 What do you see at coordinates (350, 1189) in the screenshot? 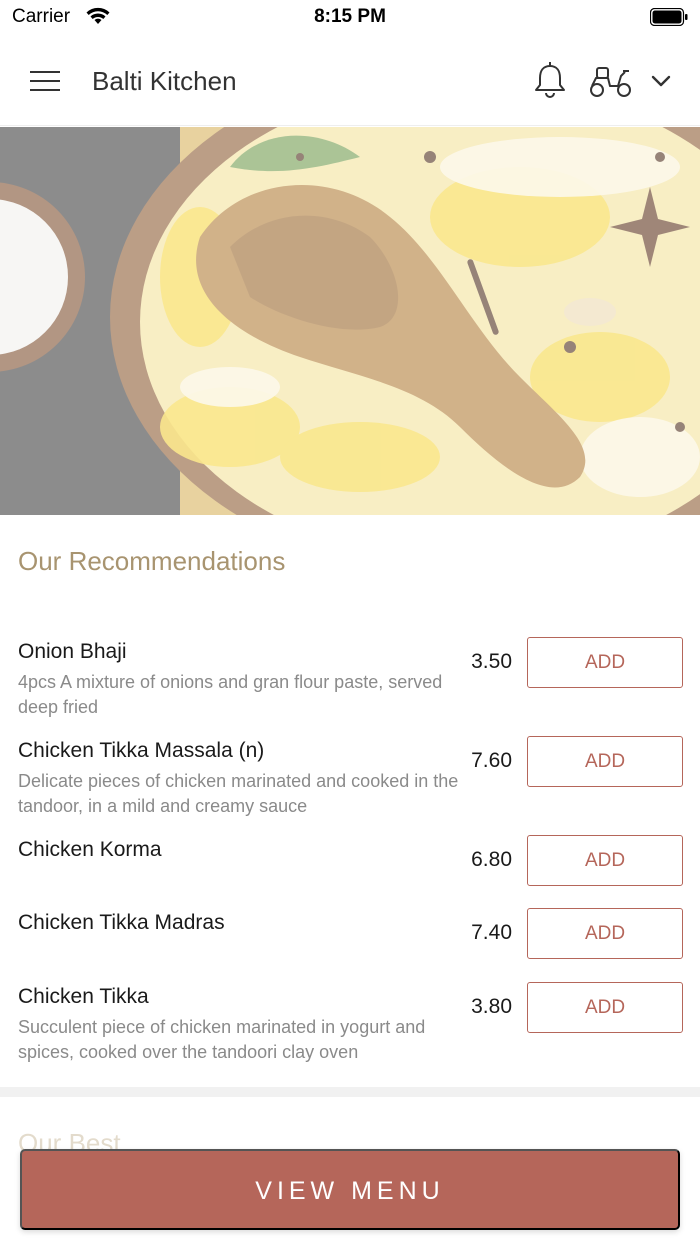
I see `view-menu-button: VIEW MENU` at bounding box center [350, 1189].